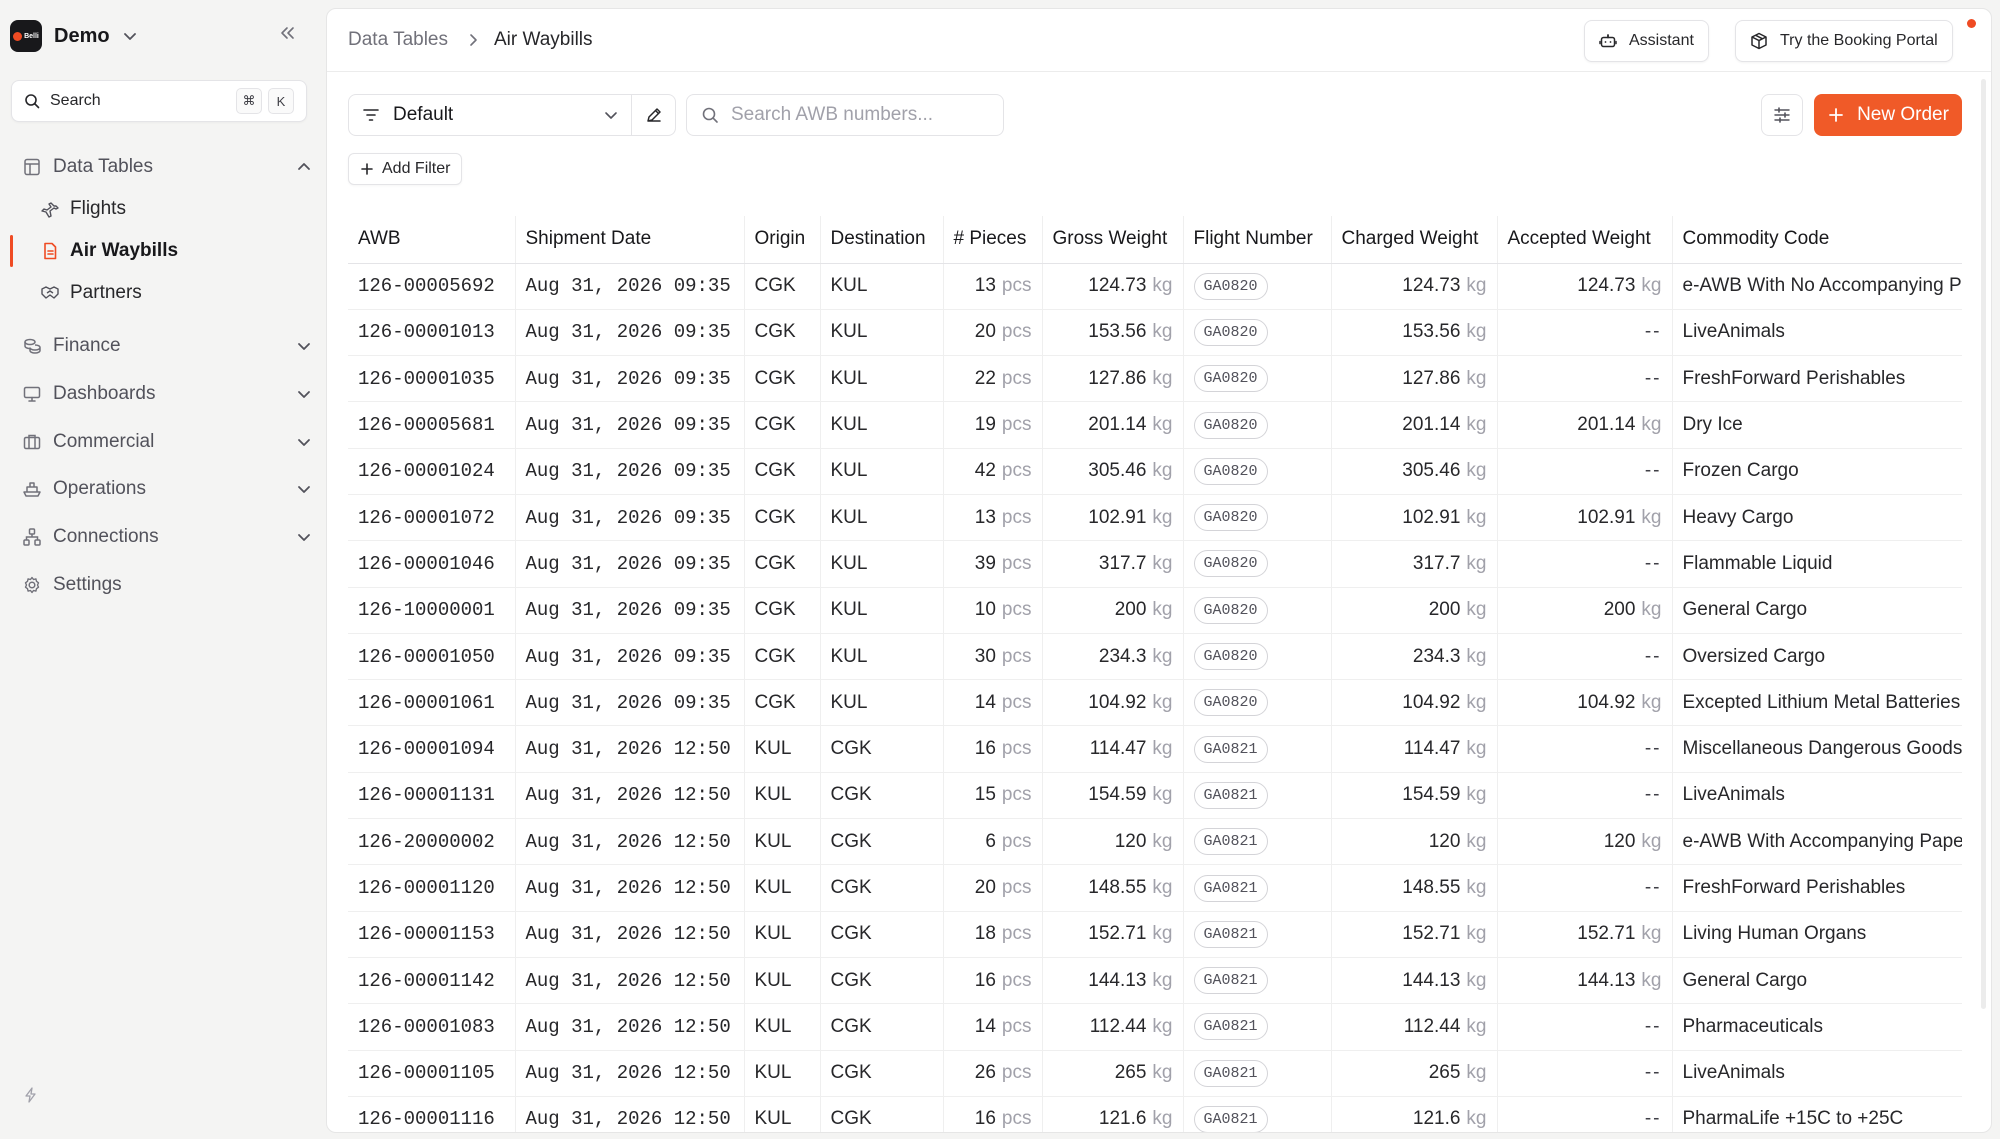 The width and height of the screenshot is (2000, 1139). I want to click on sidebar-item-flights: Flights, so click(176, 209).